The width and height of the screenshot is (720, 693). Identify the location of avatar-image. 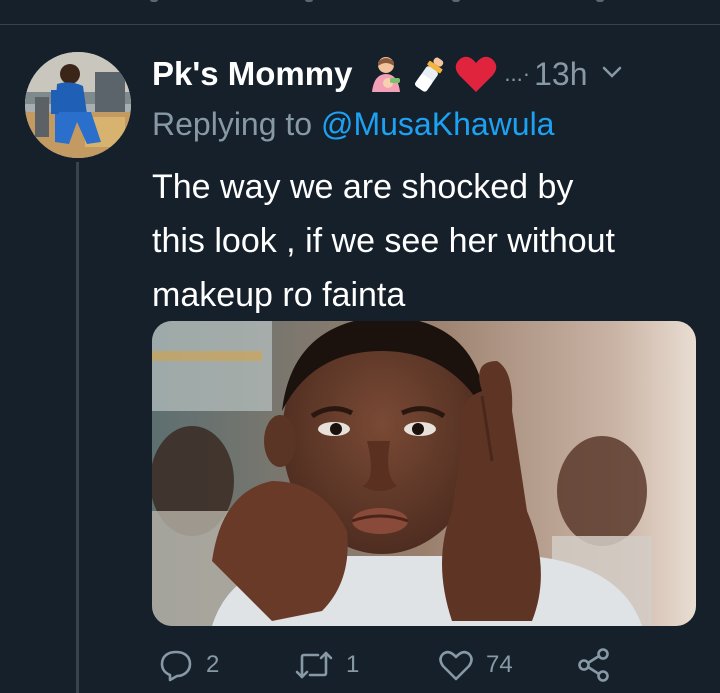
(78, 105).